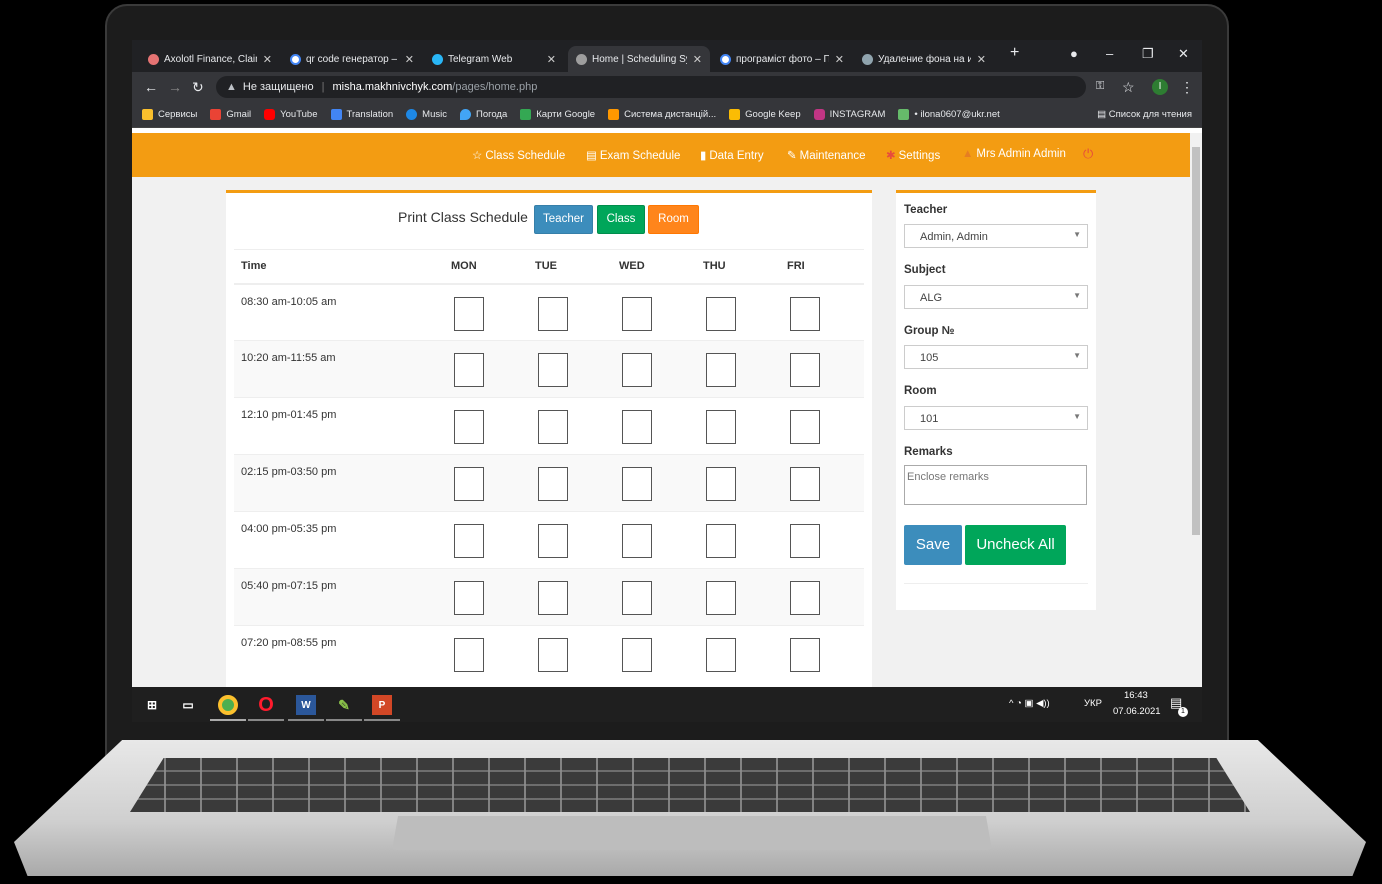 Image resolution: width=1382 pixels, height=884 pixels. I want to click on save-button: Save, so click(933, 545).